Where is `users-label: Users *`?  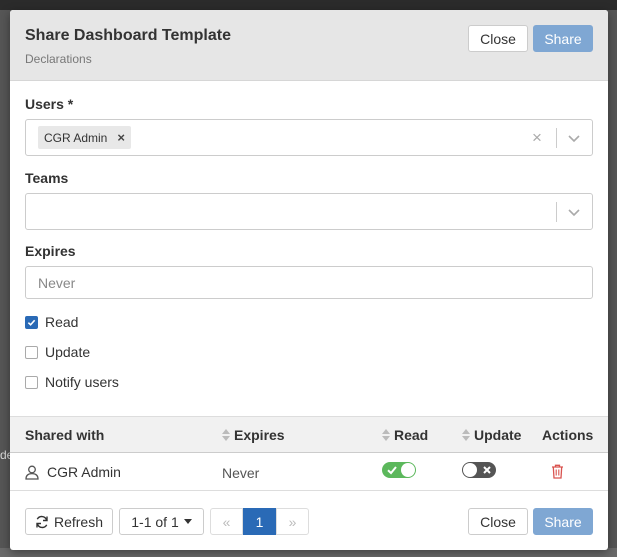 users-label: Users * is located at coordinates (49, 104).